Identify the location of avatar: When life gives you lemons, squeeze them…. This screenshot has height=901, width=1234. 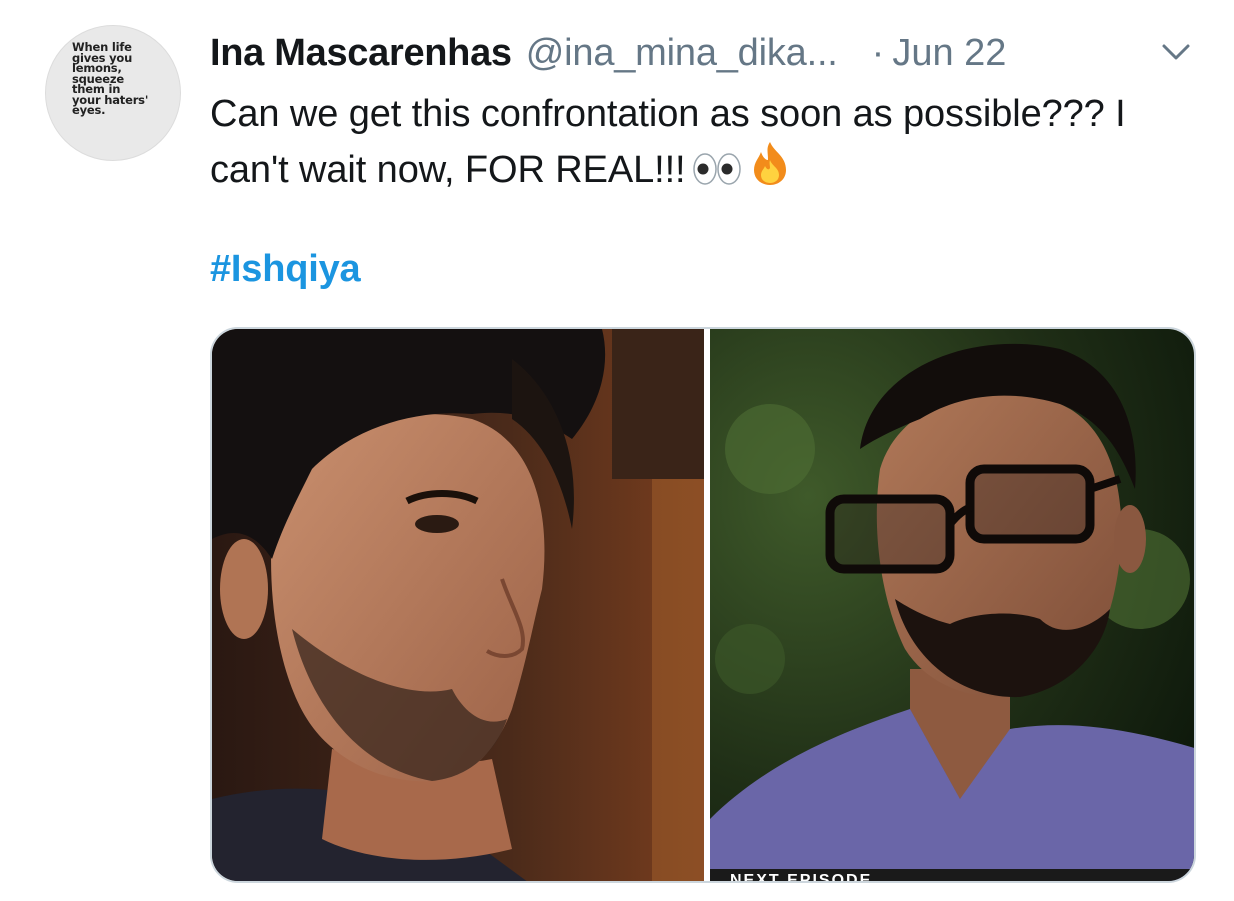
(113, 93).